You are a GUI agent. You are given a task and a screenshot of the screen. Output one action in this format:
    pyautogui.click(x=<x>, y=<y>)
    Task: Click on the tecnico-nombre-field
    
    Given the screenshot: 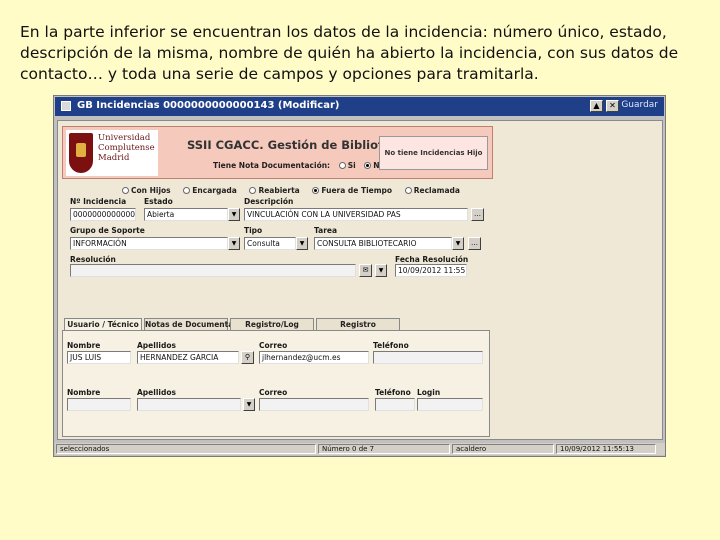 What is the action you would take?
    pyautogui.click(x=99, y=404)
    